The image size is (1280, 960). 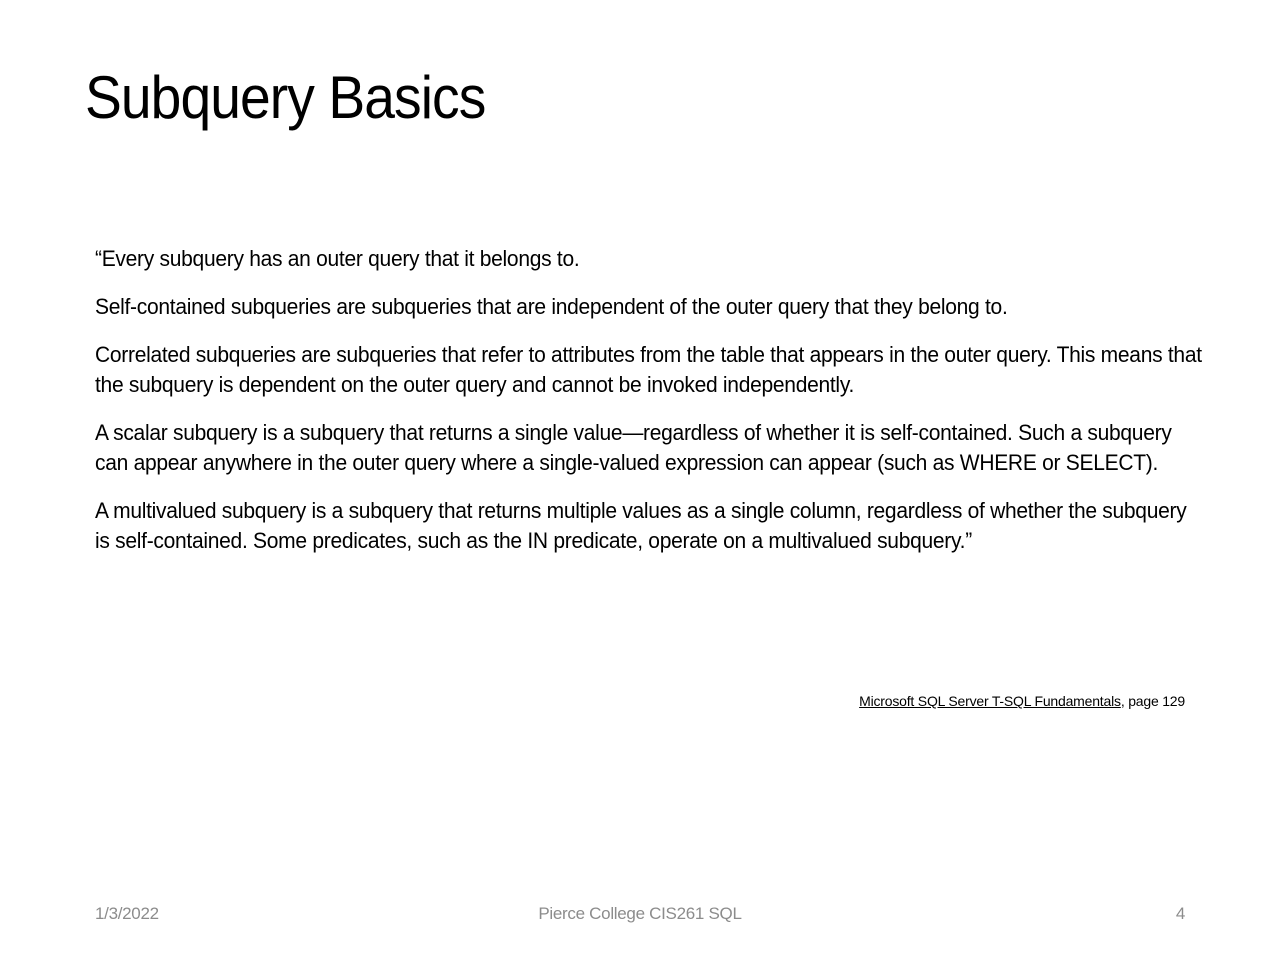 What do you see at coordinates (1152, 701) in the screenshot?
I see `citation-page: , page 129` at bounding box center [1152, 701].